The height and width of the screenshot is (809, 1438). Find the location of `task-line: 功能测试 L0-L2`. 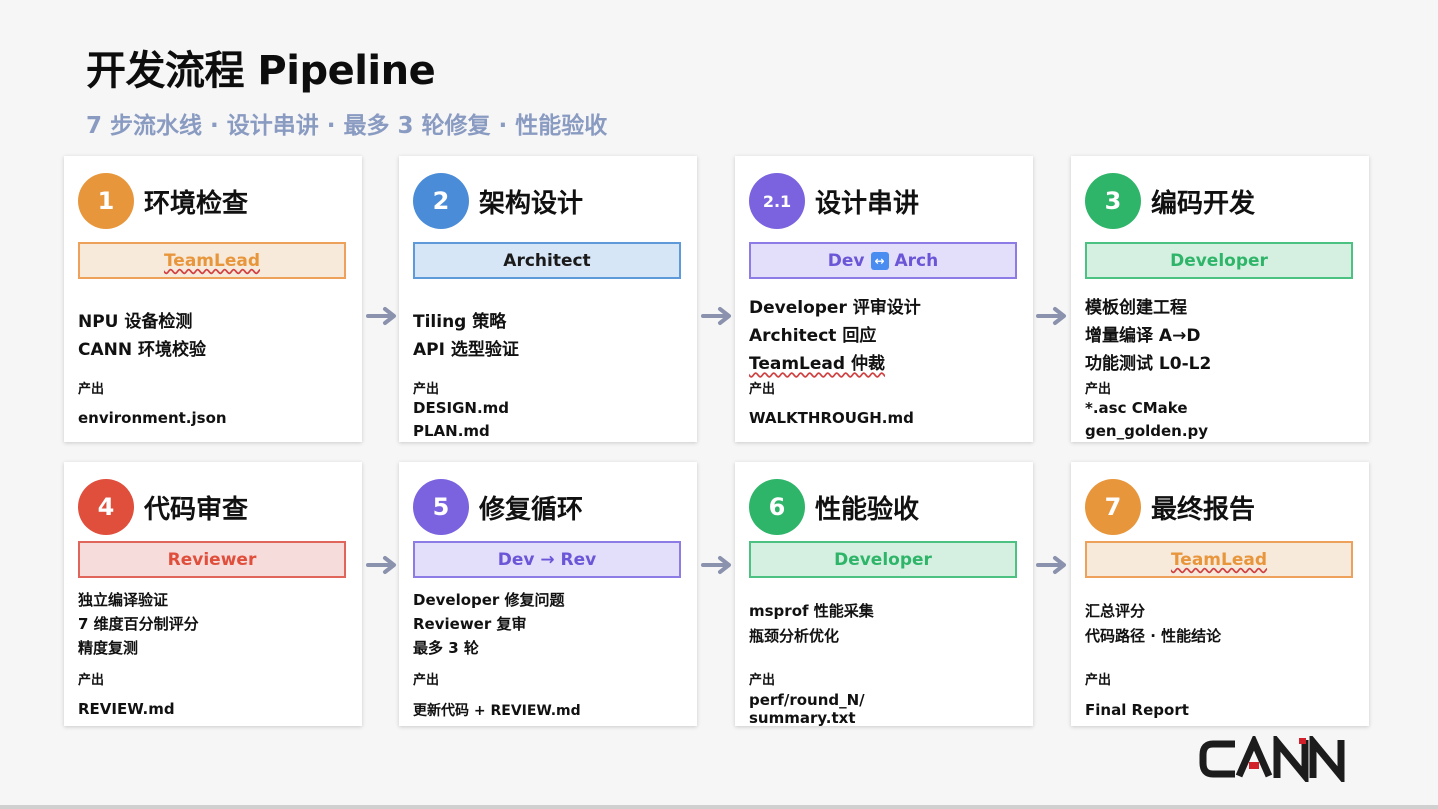

task-line: 功能测试 L0-L2 is located at coordinates (1148, 364).